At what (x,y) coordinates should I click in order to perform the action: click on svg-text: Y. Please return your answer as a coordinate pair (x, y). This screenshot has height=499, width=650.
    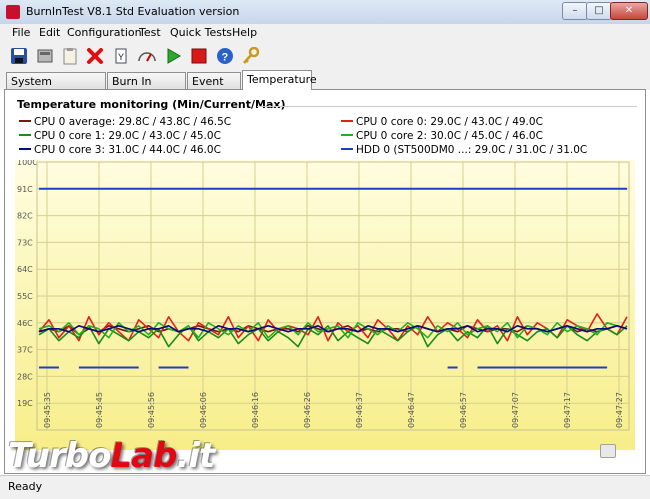
    Looking at the image, I should click on (121, 57).